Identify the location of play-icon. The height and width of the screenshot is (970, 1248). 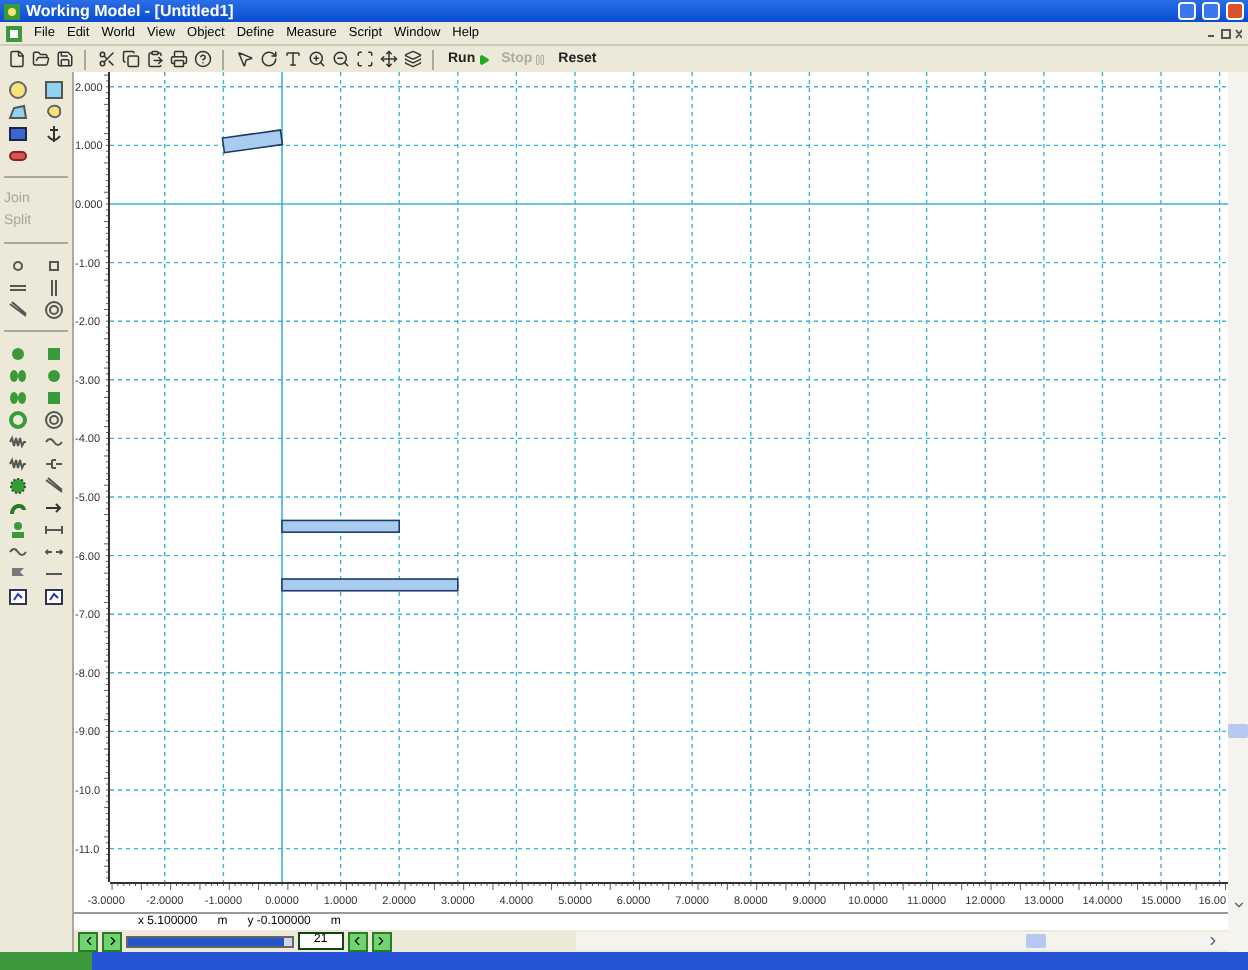
(483, 59).